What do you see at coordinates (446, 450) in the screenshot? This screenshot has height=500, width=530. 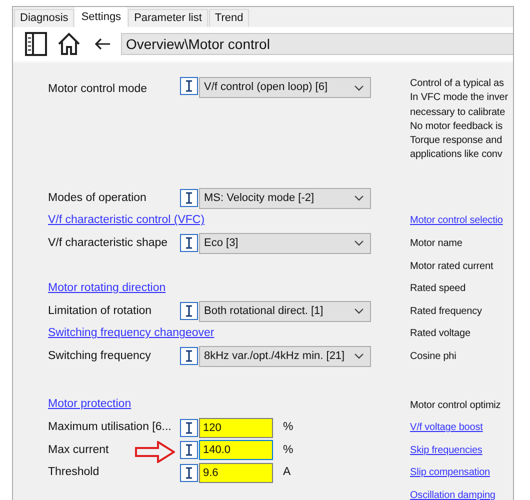 I see `topic-link: Skip frequencies` at bounding box center [446, 450].